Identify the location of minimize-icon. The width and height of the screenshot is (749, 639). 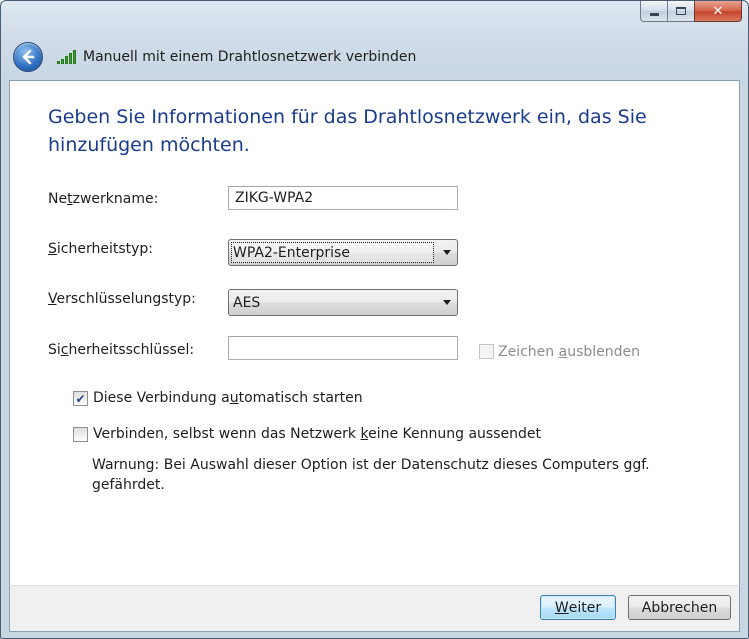
(654, 14).